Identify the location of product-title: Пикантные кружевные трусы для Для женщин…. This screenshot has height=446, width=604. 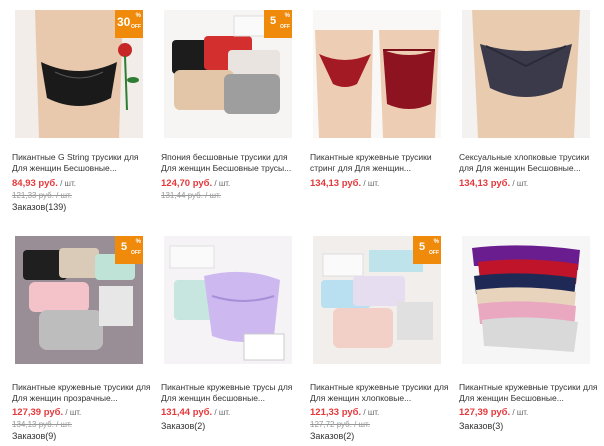
(231, 393).